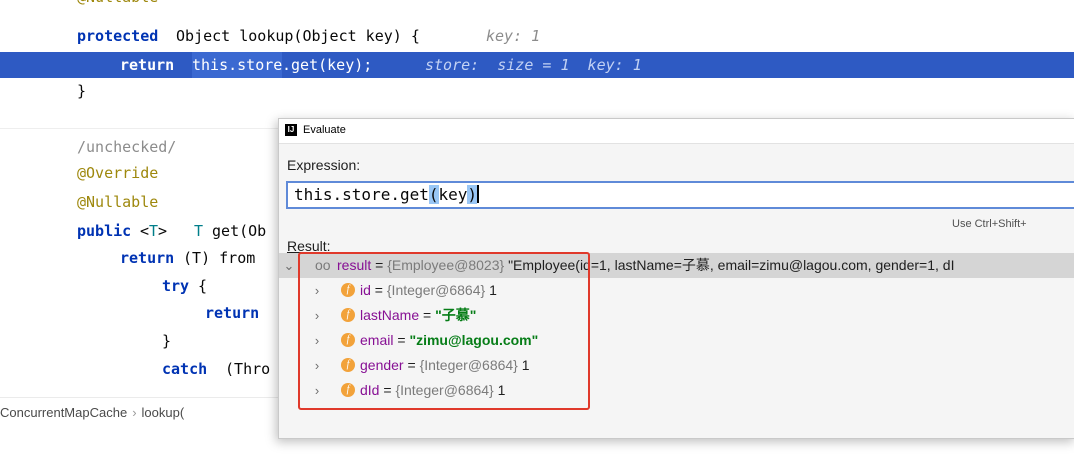  I want to click on code-text: .get(key);, so click(327, 65).